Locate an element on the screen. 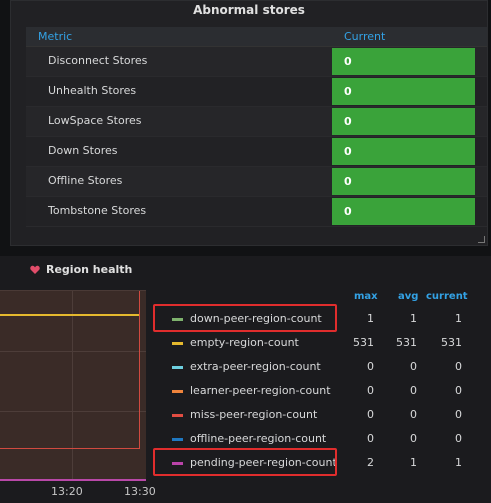 This screenshot has width=491, height=503. legend-column-avg: avg is located at coordinates (408, 296).